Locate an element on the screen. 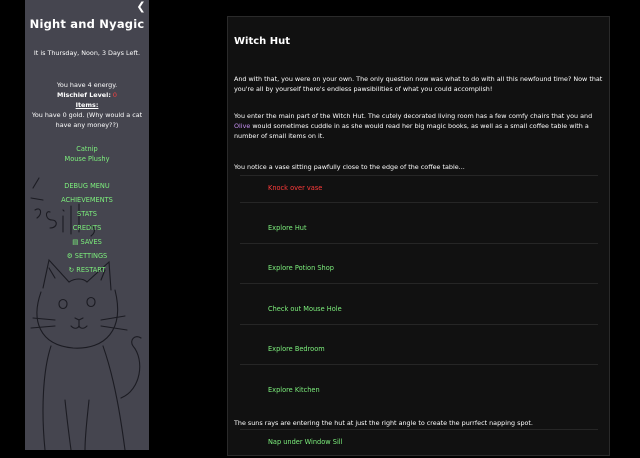 This screenshot has width=640, height=458. character-name-olive: Olive is located at coordinates (242, 126).